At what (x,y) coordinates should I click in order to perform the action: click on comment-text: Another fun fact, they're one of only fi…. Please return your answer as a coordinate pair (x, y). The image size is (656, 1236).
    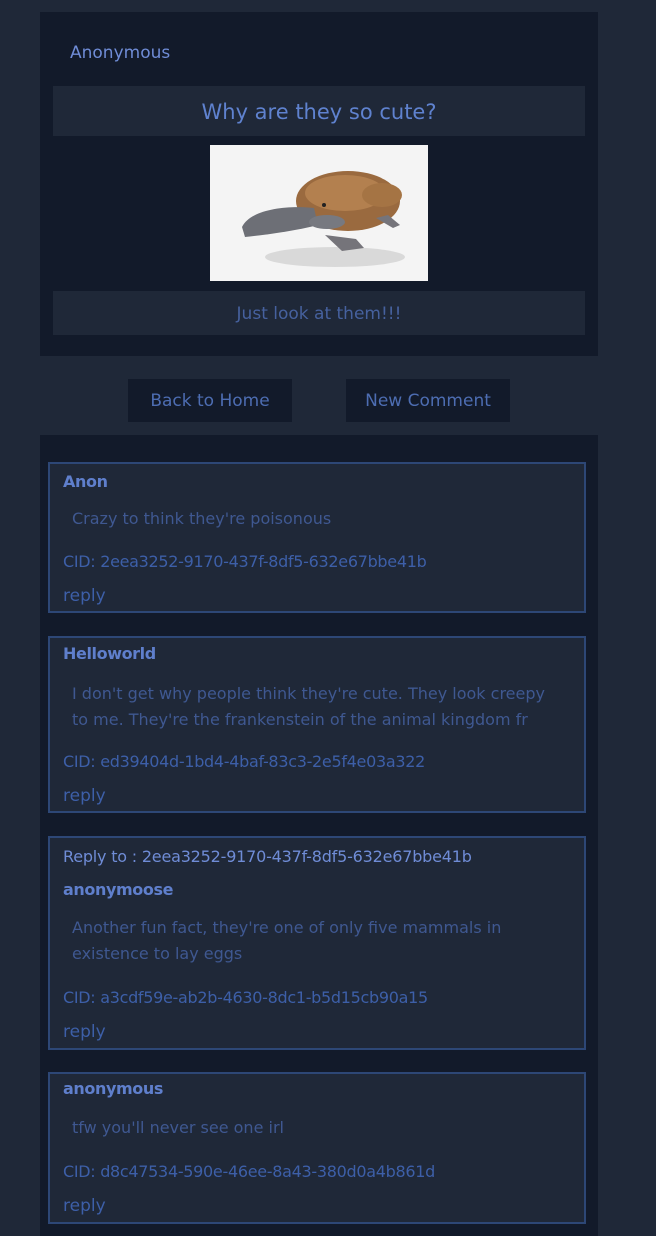
    Looking at the image, I should click on (287, 940).